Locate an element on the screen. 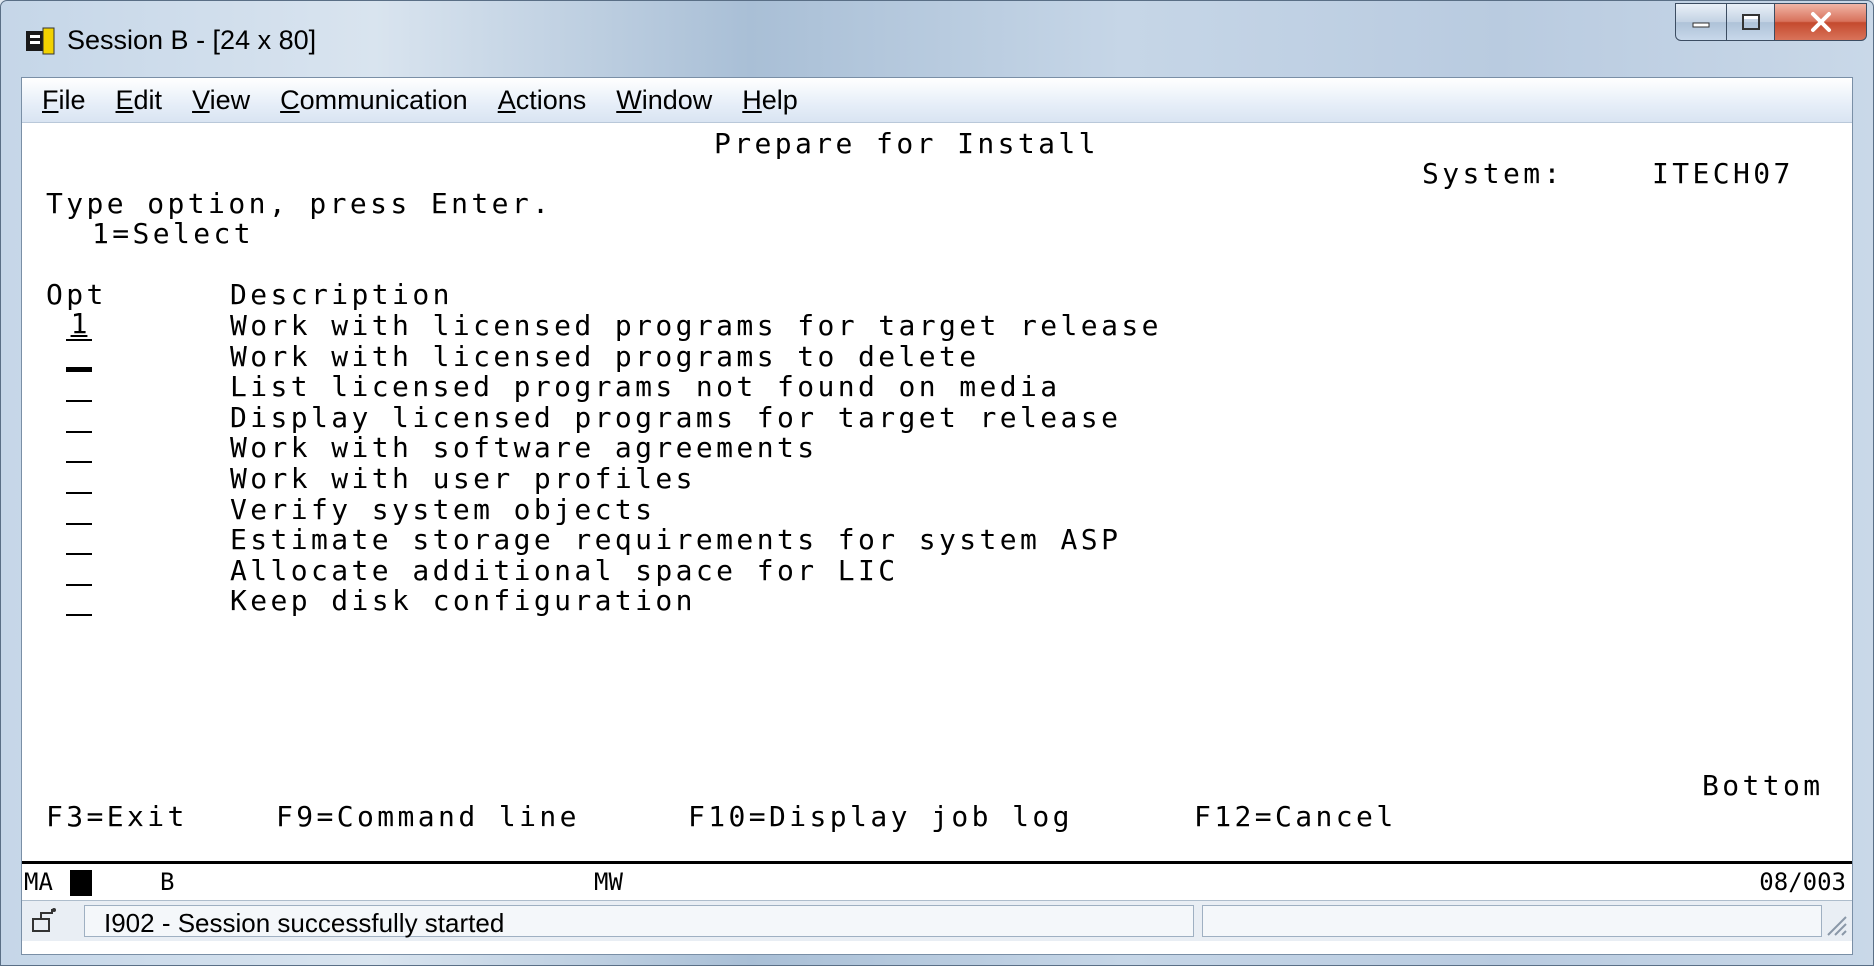 This screenshot has width=1874, height=966. menu-communication: Communication is located at coordinates (374, 100).